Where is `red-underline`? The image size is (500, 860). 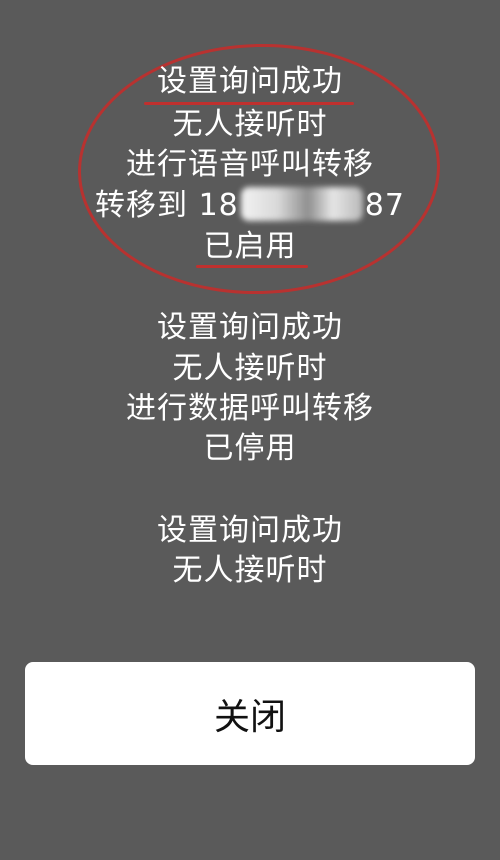 red-underline is located at coordinates (252, 266).